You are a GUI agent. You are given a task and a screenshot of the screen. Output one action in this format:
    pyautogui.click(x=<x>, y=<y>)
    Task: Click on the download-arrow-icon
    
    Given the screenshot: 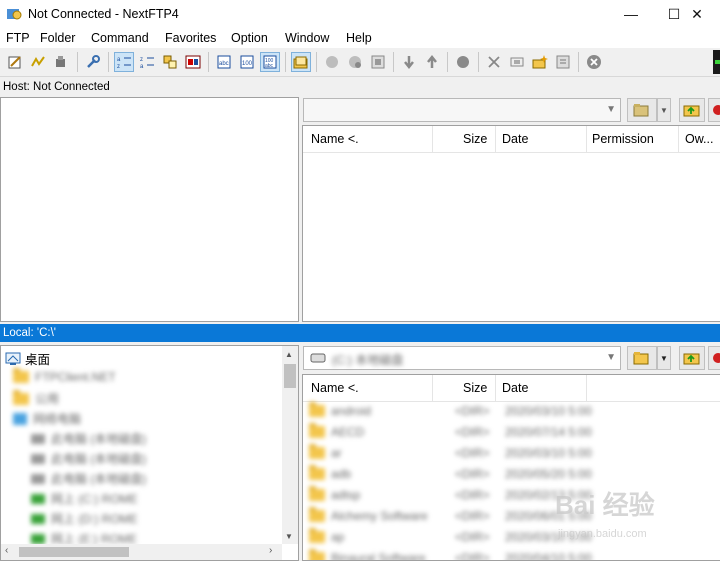 What is the action you would take?
    pyautogui.click(x=409, y=62)
    